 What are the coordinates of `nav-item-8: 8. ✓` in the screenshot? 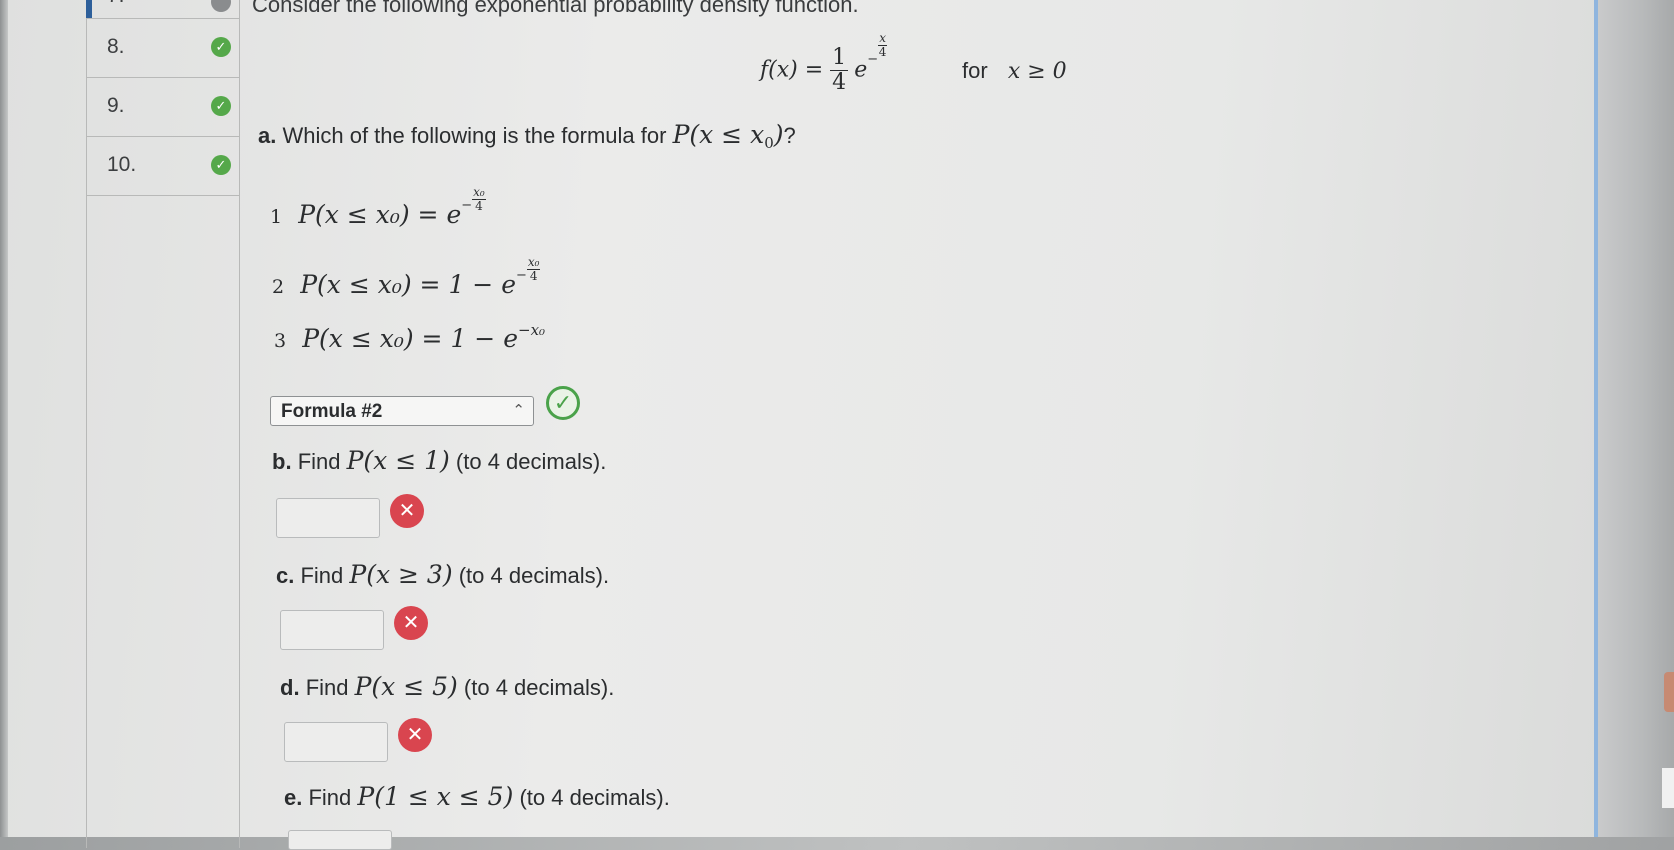 It's located at (163, 48).